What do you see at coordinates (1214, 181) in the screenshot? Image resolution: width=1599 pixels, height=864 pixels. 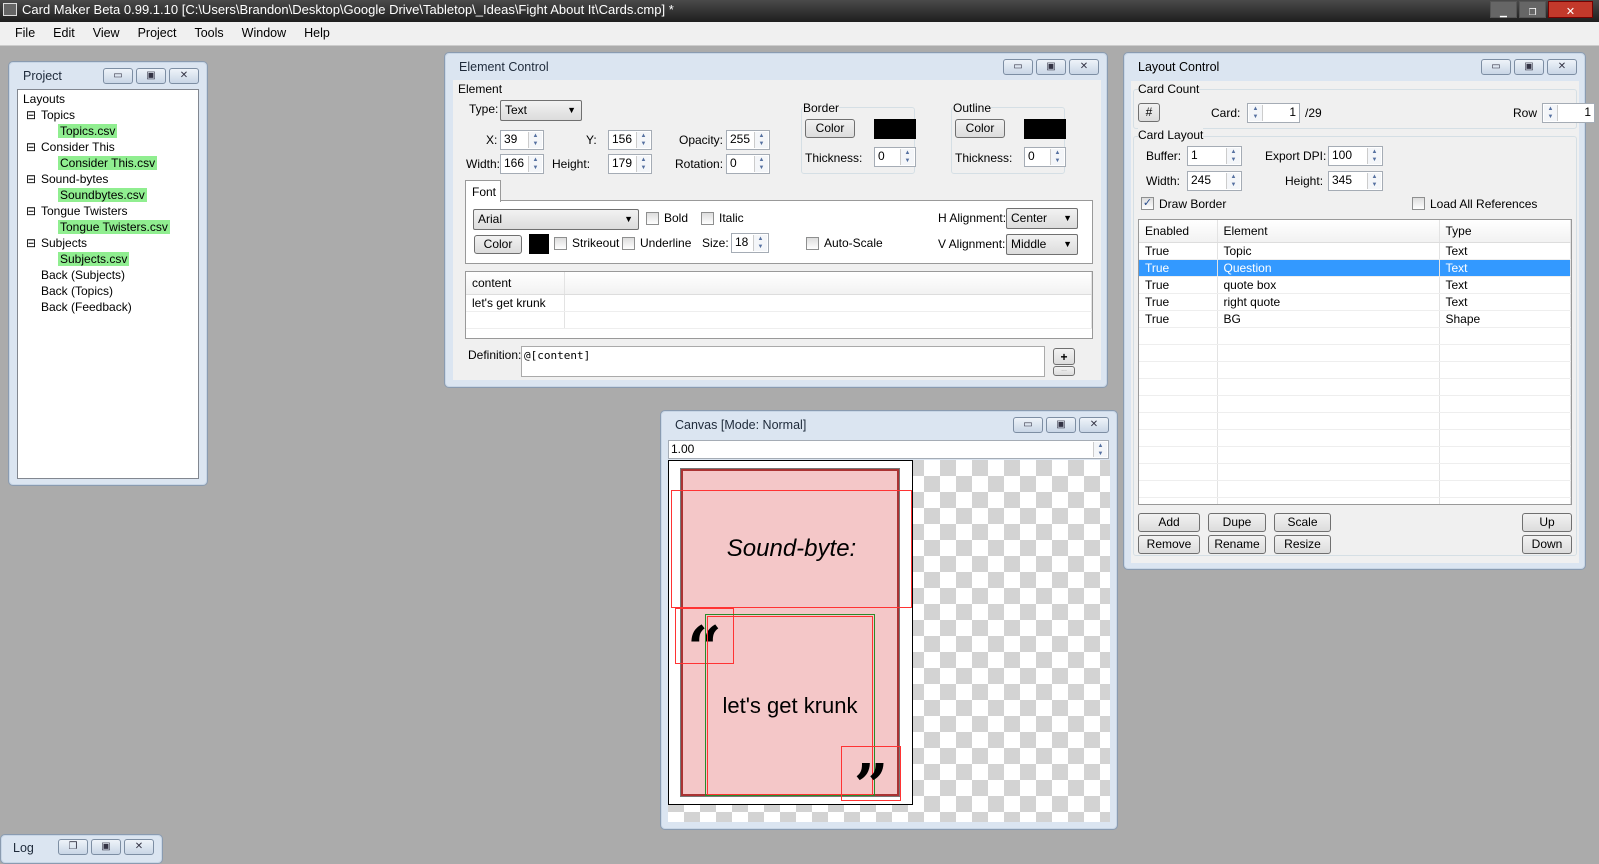 I see `layout-width-input: 245 ▲ ▼` at bounding box center [1214, 181].